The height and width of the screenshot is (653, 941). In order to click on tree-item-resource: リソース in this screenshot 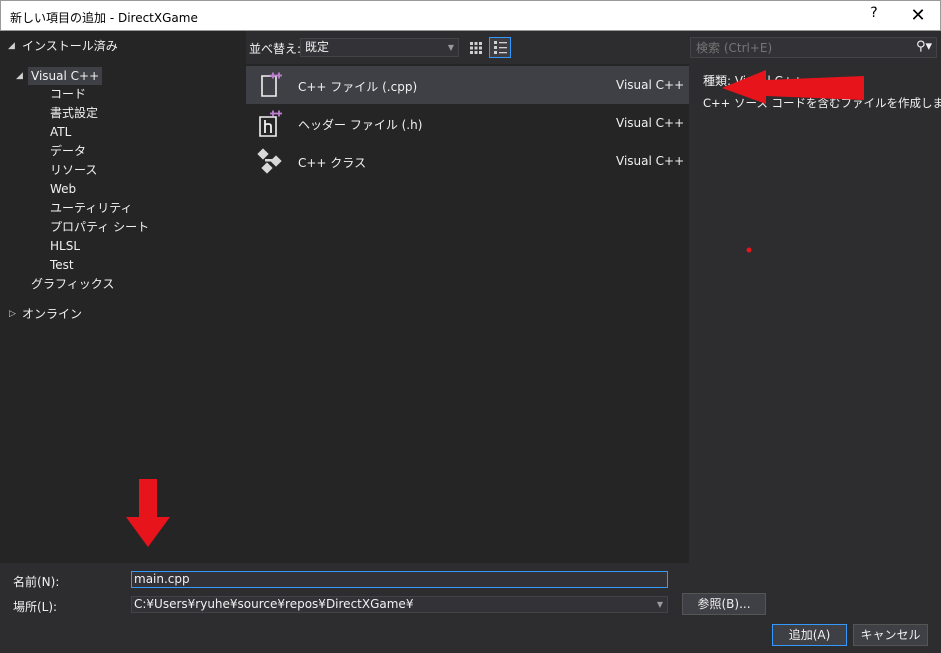, I will do `click(73, 170)`.